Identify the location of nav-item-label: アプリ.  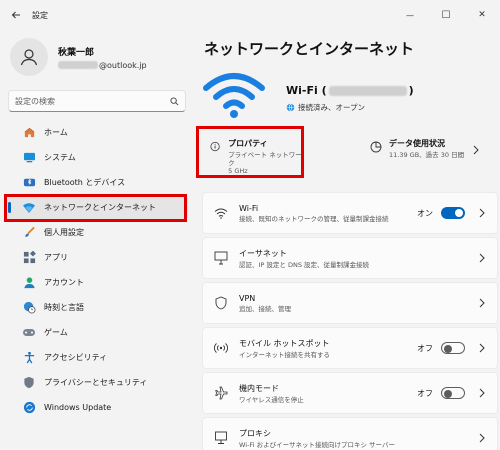
(56, 257).